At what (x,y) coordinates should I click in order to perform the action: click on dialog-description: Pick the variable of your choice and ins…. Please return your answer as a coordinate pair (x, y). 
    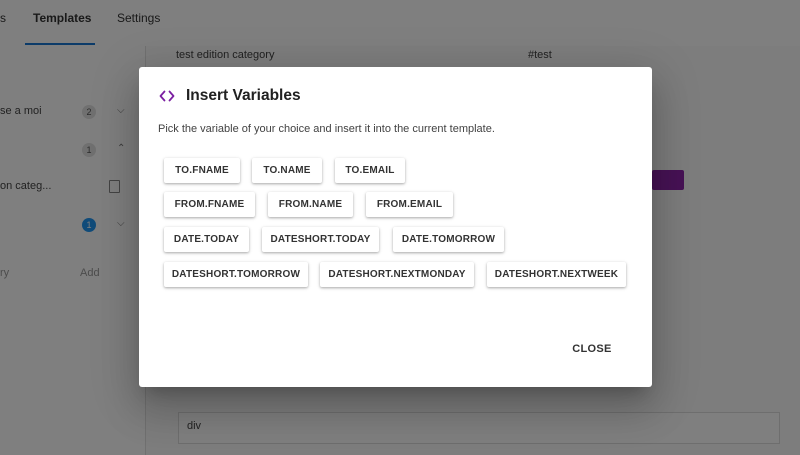
    Looking at the image, I should click on (326, 129).